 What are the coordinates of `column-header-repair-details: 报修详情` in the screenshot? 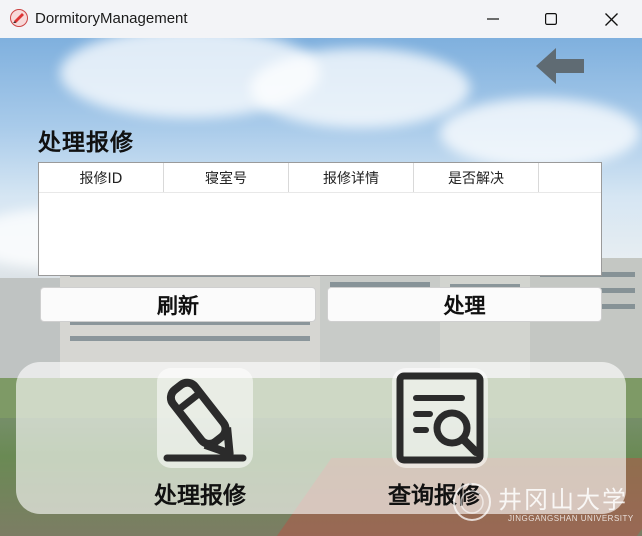 It's located at (351, 177).